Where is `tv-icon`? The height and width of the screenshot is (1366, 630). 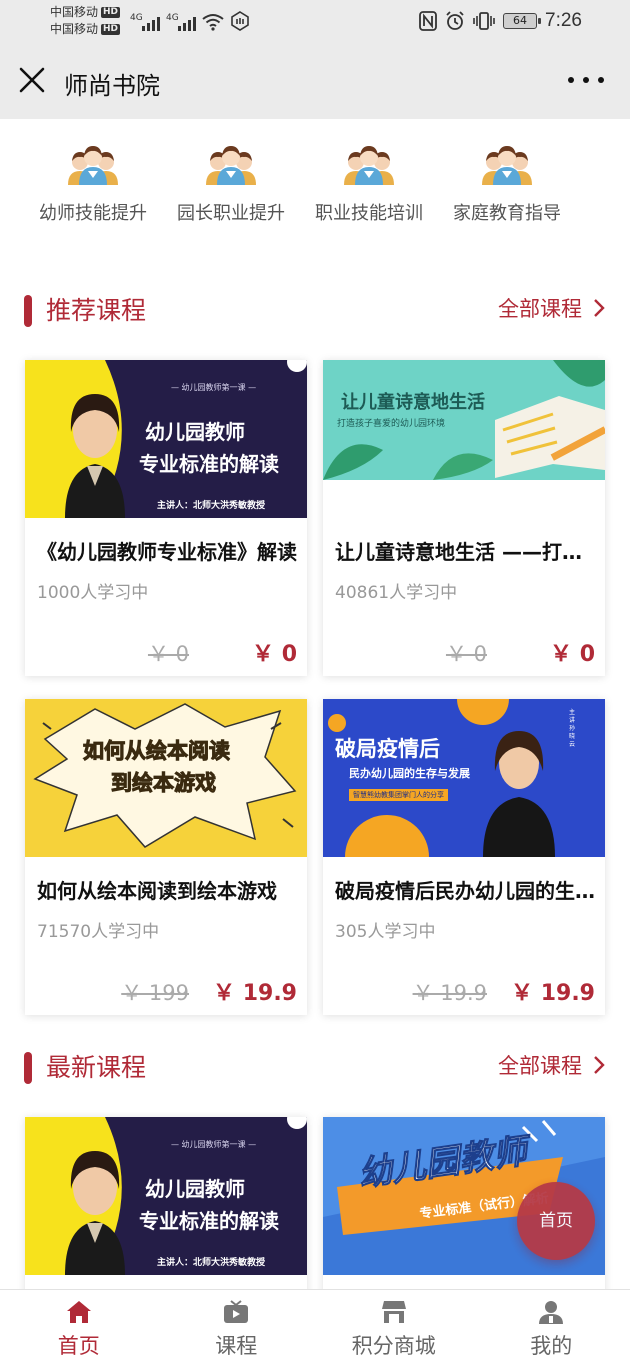 tv-icon is located at coordinates (236, 1311).